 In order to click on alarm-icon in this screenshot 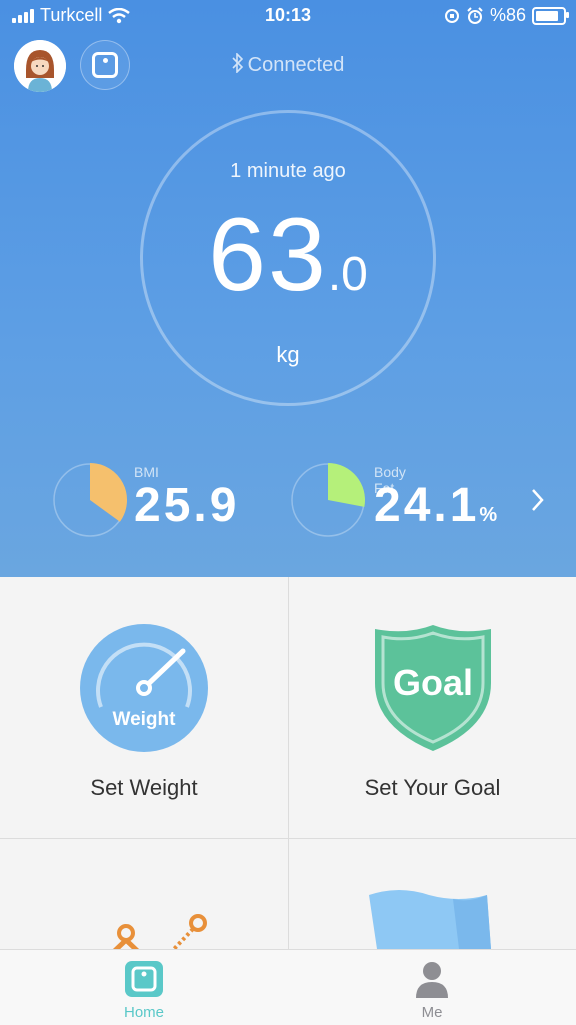, I will do `click(475, 15)`.